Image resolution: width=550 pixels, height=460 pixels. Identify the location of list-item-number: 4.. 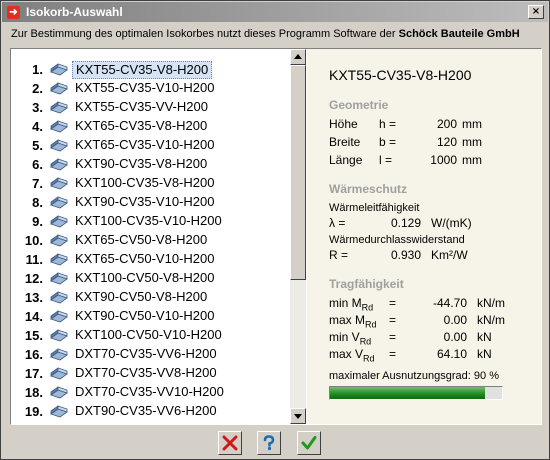
(37, 126).